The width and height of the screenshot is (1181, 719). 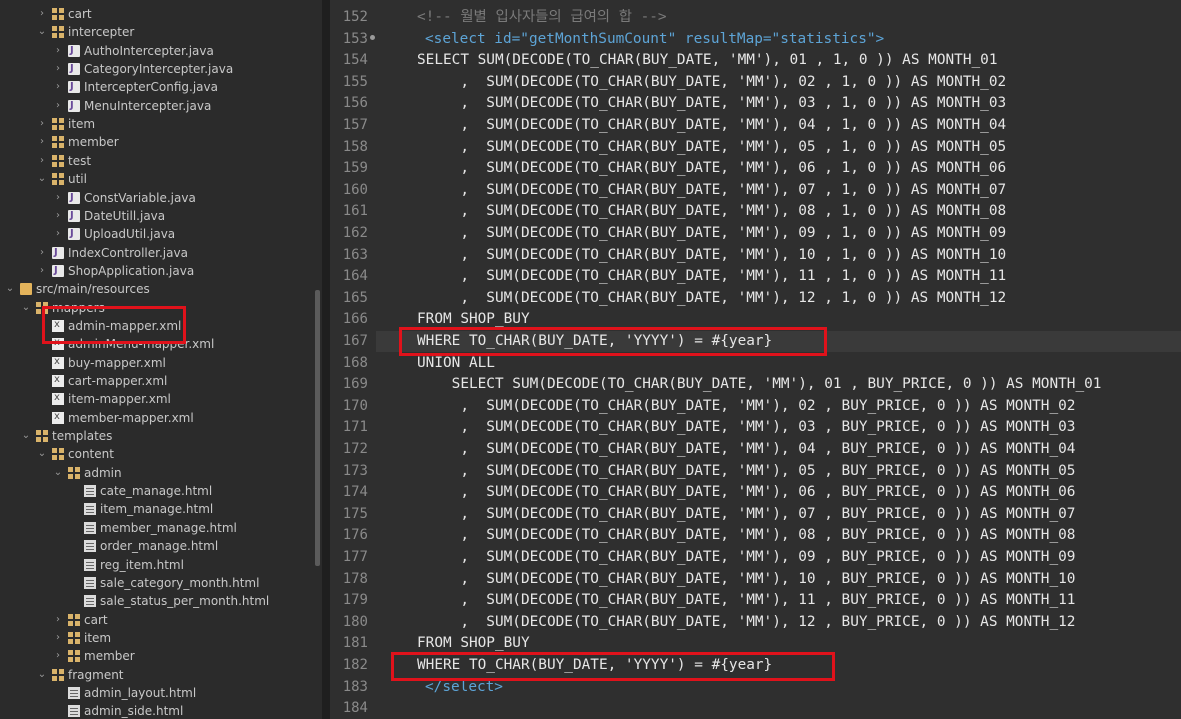 What do you see at coordinates (326, 359) in the screenshot?
I see `pane-divider` at bounding box center [326, 359].